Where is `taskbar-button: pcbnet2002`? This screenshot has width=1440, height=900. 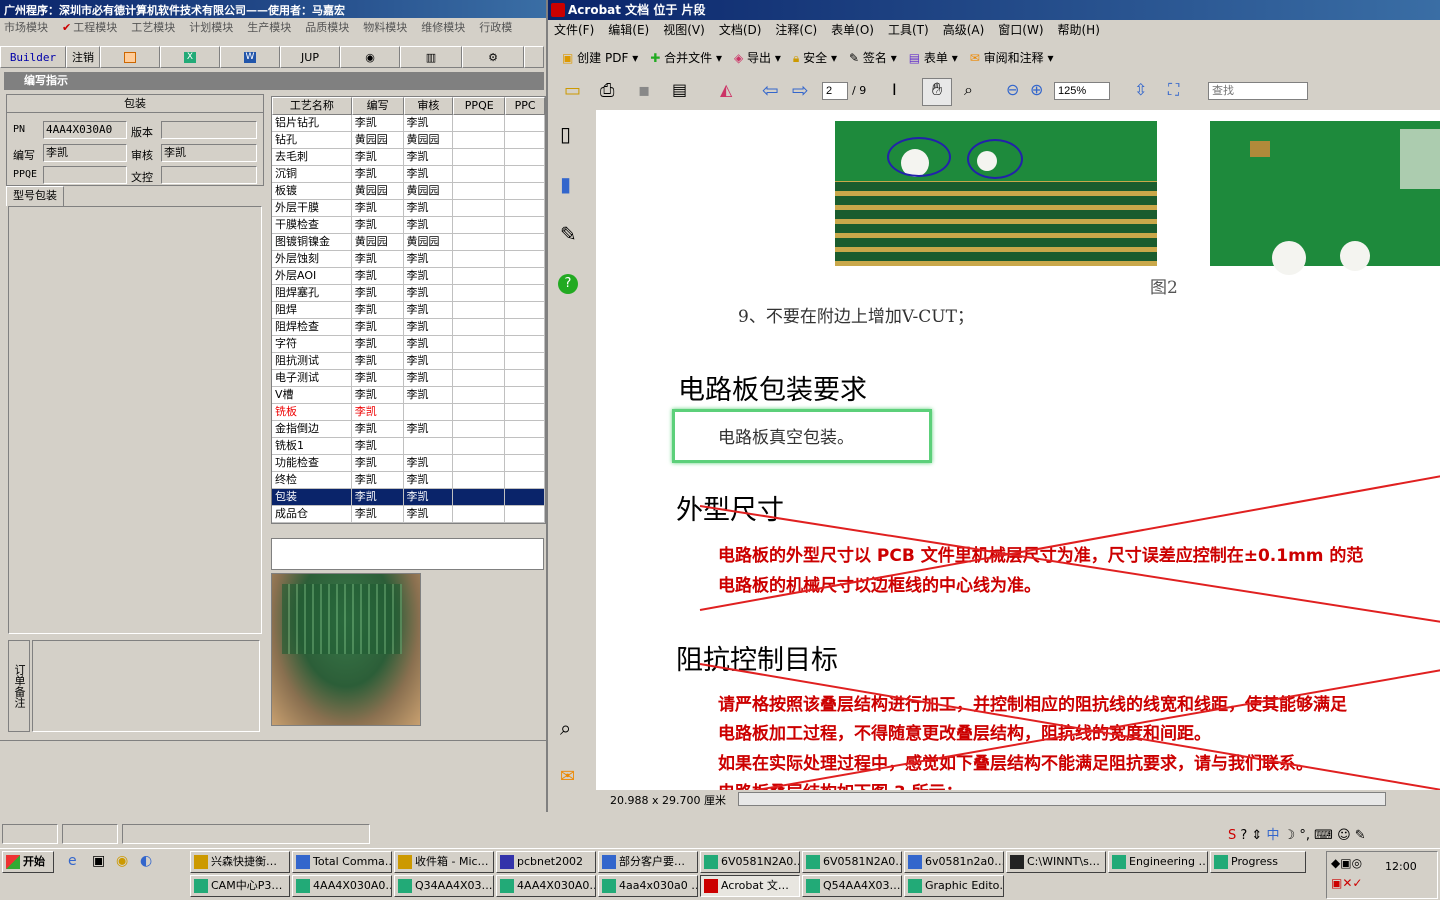
taskbar-button: pcbnet2002 is located at coordinates (546, 862).